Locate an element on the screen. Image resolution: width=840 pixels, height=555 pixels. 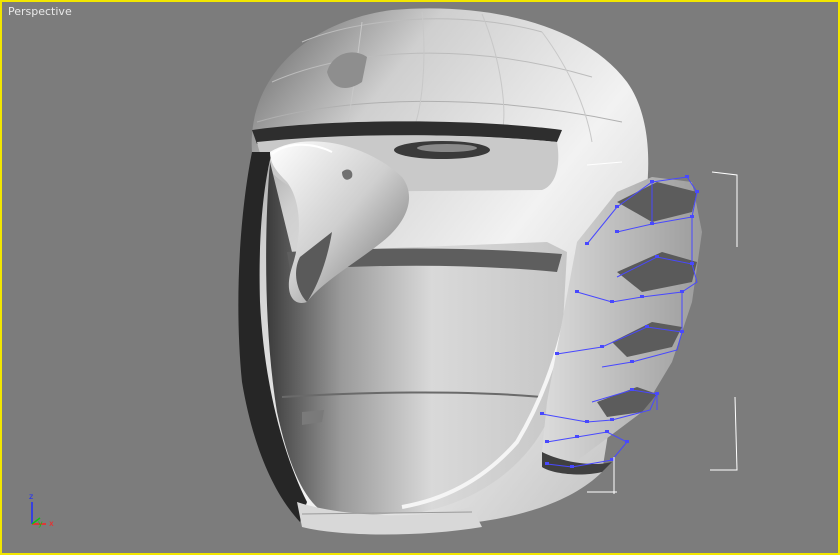
axis-z-label: z is located at coordinates (31, 496).